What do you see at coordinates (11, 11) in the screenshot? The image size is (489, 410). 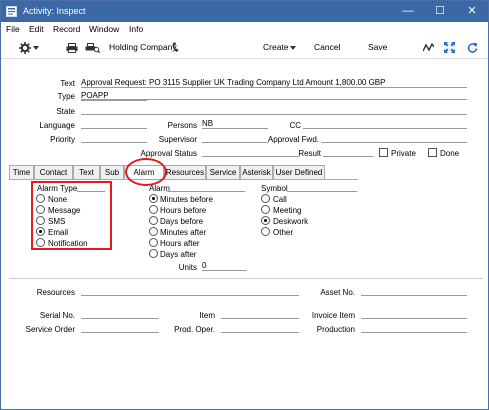 I see `app-icon` at bounding box center [11, 11].